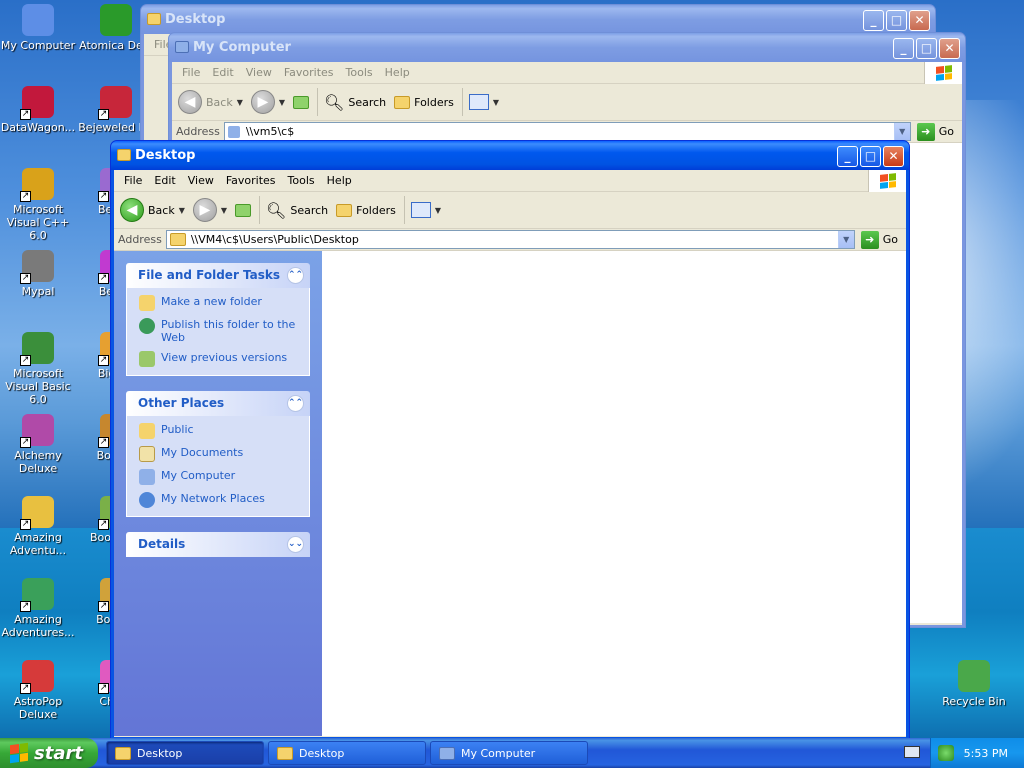 This screenshot has width=1024, height=768. I want to click on clock: 5:53 PM, so click(986, 753).